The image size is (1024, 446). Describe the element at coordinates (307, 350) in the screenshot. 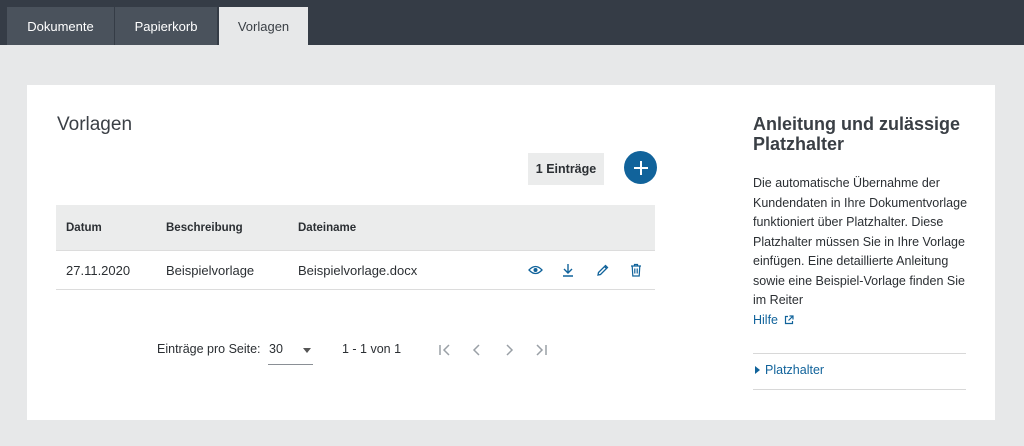

I see `dropdown-arrow-icon` at that location.